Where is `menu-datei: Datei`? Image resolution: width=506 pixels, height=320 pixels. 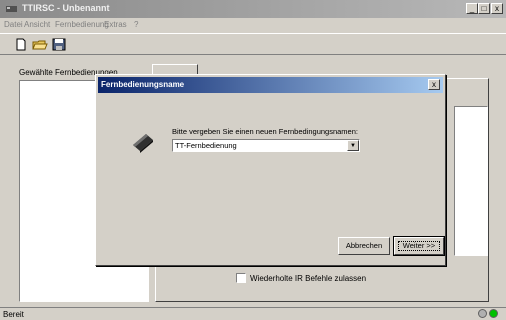 menu-datei: Datei is located at coordinates (13, 24).